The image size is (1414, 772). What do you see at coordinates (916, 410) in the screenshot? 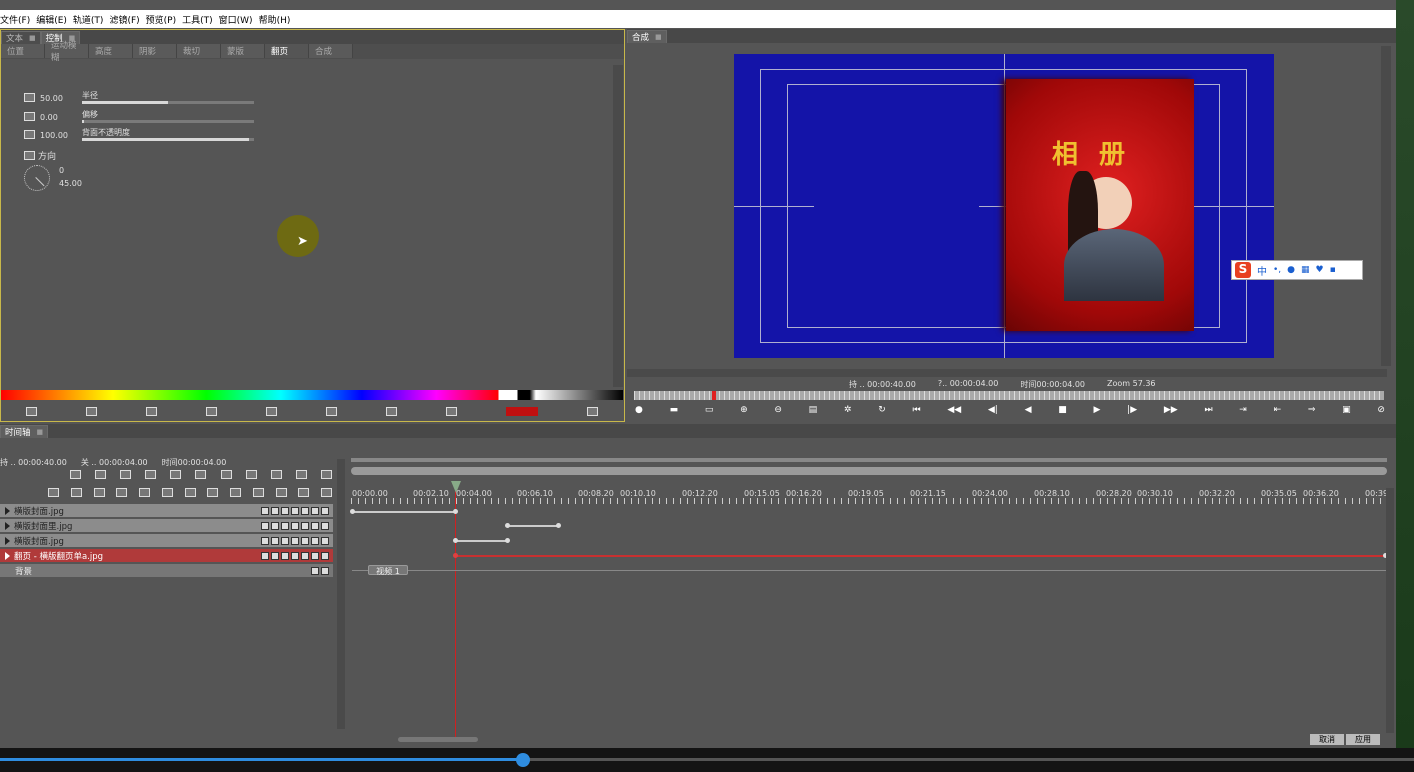
I see `go-start-icon: ⏮` at bounding box center [916, 410].